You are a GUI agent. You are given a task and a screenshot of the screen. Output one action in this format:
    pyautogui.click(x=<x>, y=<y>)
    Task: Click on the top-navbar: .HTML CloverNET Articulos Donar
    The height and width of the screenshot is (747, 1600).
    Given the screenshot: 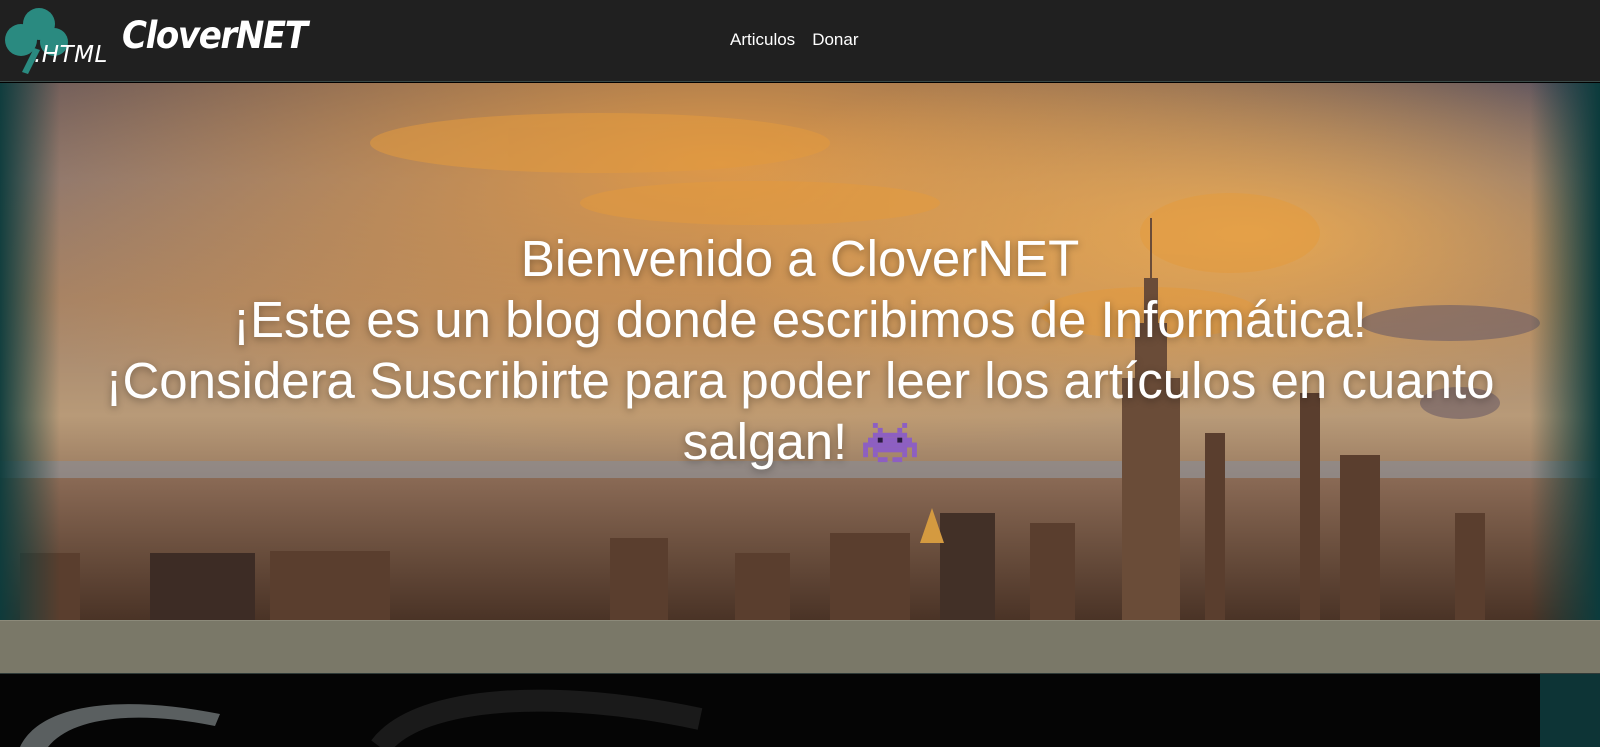 What is the action you would take?
    pyautogui.click(x=800, y=41)
    